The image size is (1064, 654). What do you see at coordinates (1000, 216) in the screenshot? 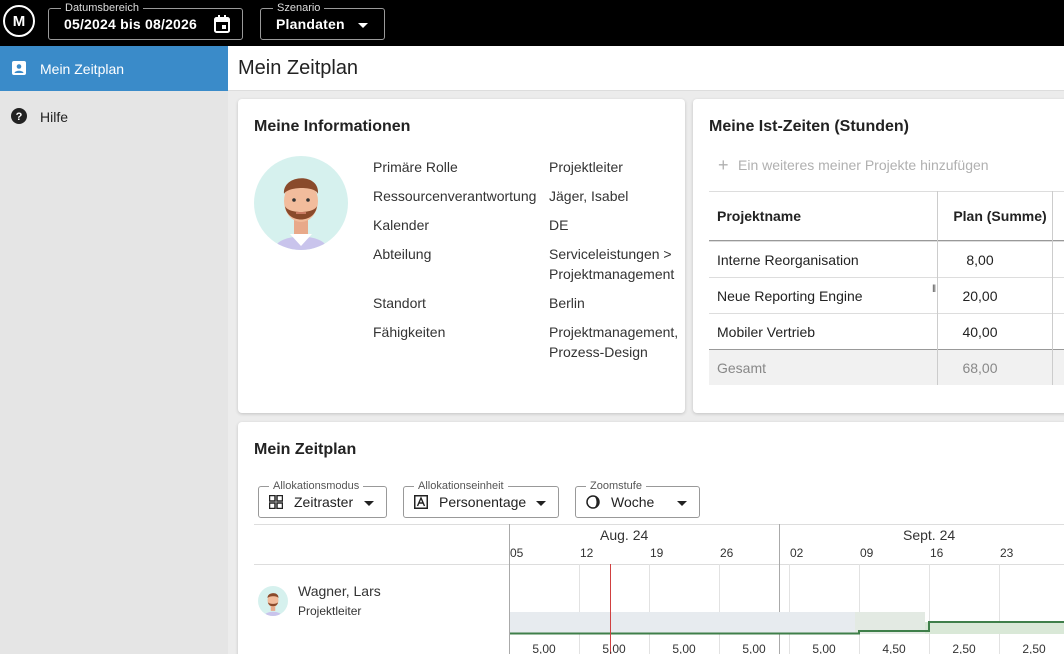
I see `column-header-plan: Plan (Summe)` at bounding box center [1000, 216].